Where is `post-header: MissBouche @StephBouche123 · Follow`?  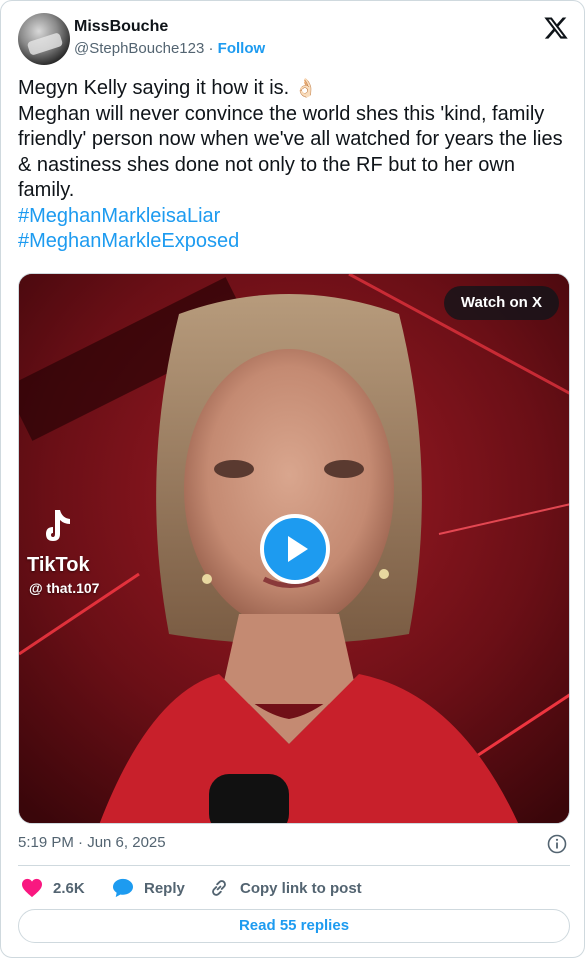
post-header: MissBouche @StephBouche123 · Follow is located at coordinates (294, 39).